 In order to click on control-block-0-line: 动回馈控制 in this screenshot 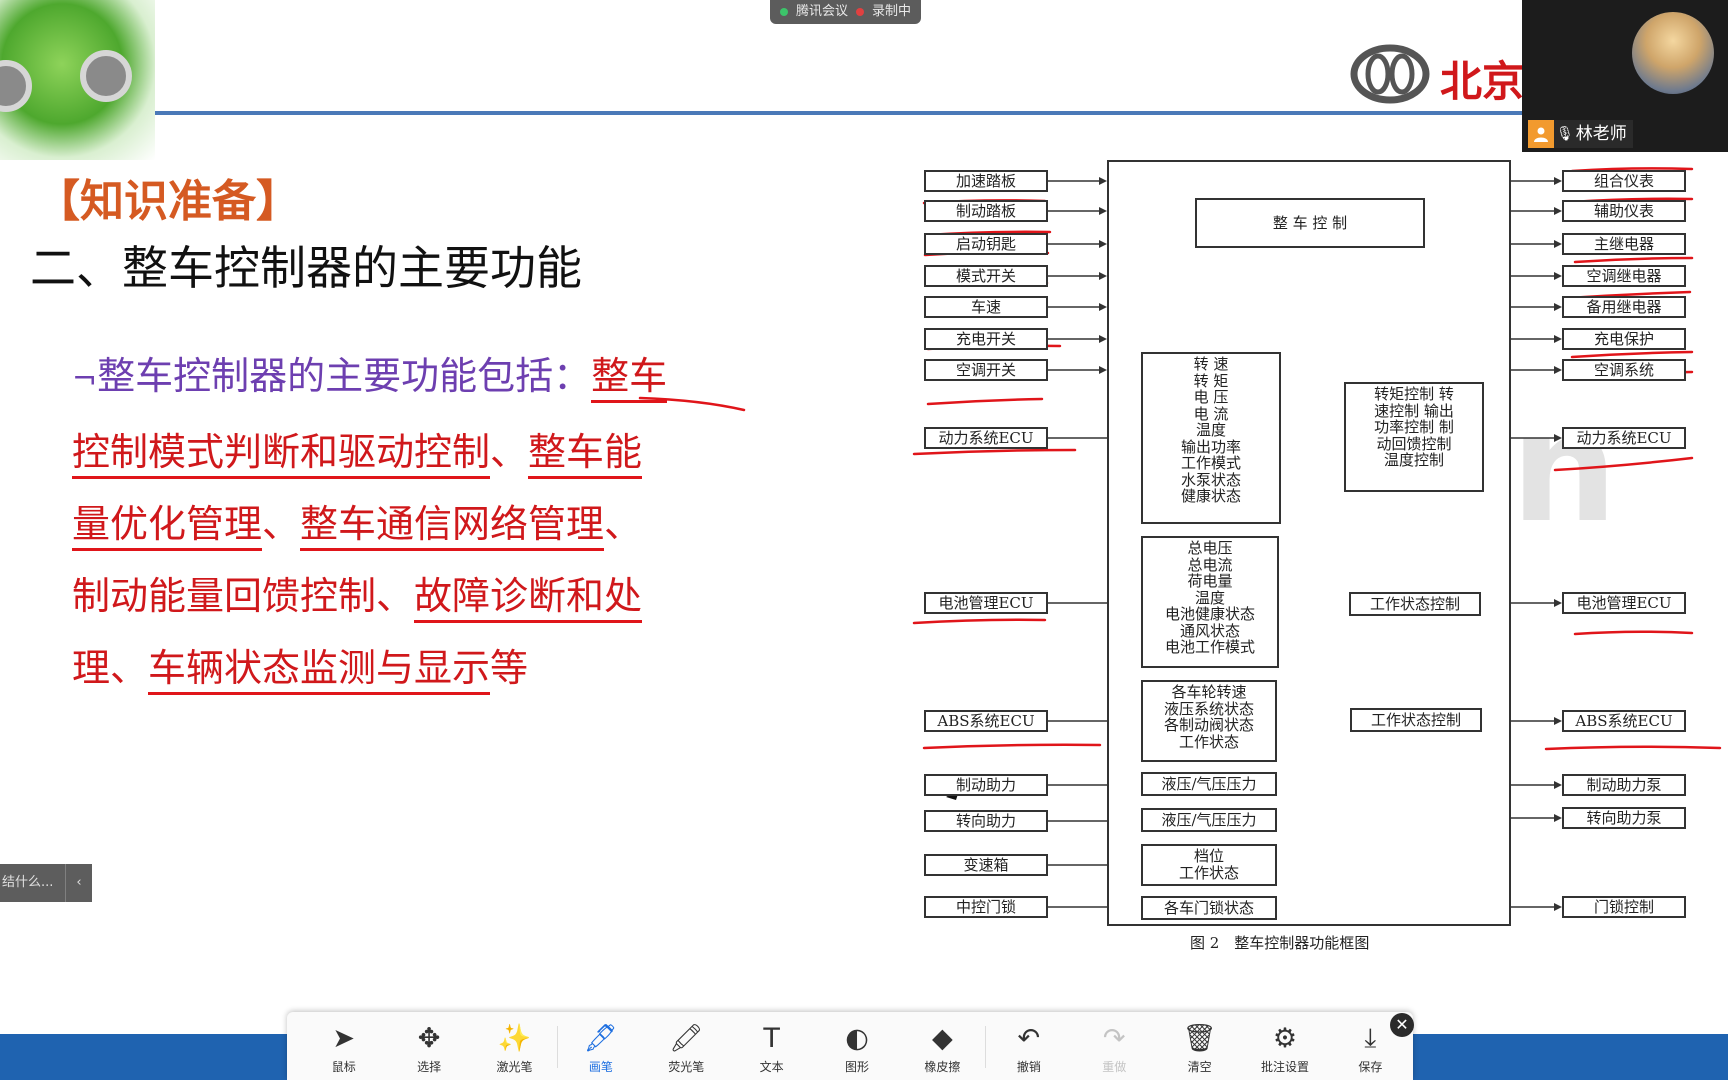, I will do `click(1414, 443)`.